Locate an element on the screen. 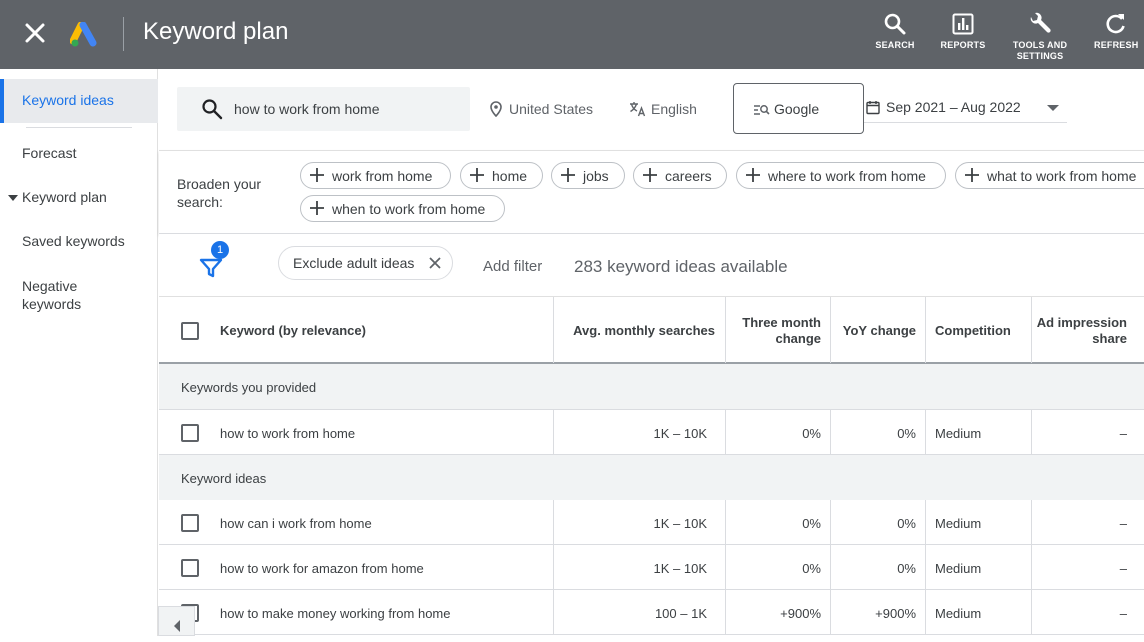 The image size is (1144, 642). keyword-cell: how to make money working from home is located at coordinates (335, 613).